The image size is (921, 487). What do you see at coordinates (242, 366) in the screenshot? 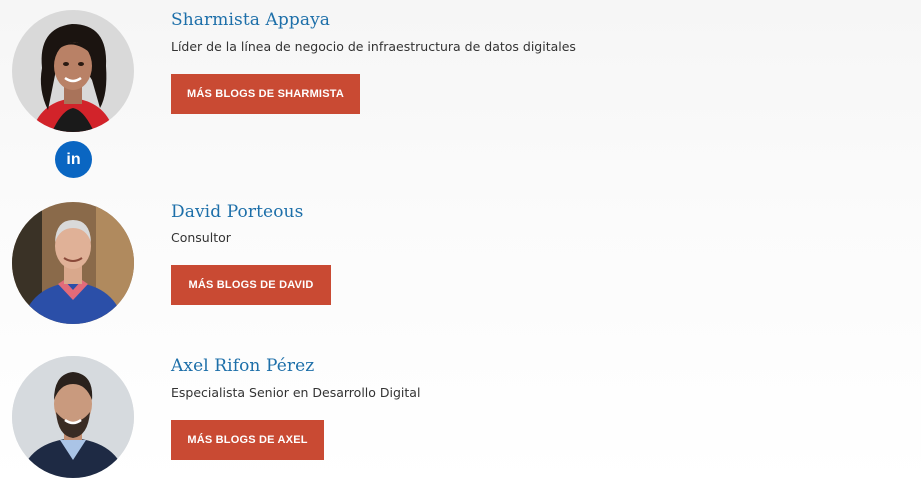
I see `author-name-axel: Axel Rifon Pérez` at bounding box center [242, 366].